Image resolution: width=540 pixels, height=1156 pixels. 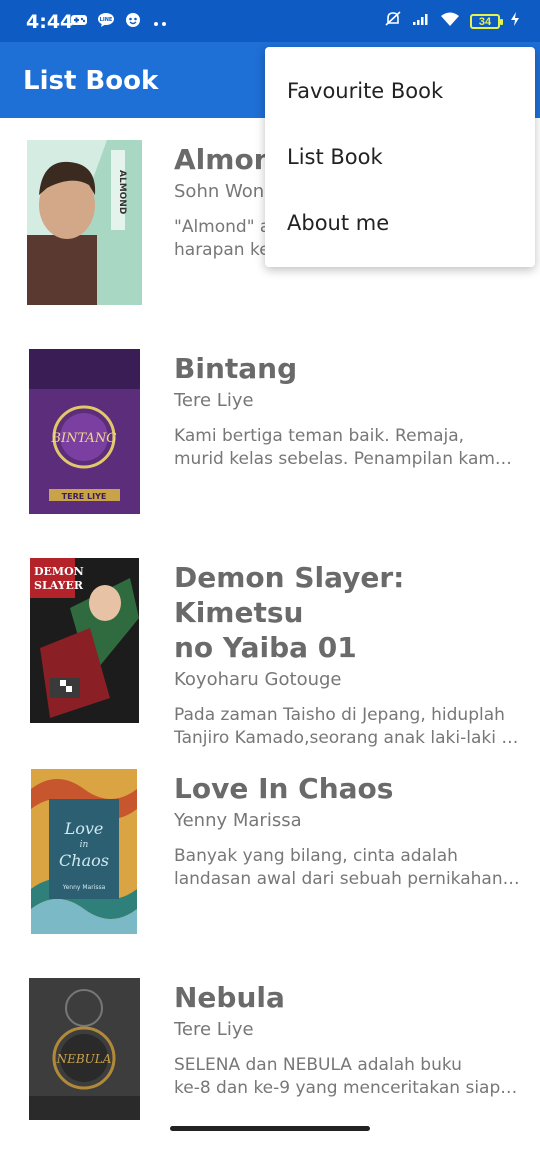 I want to click on wifi-icon, so click(x=450, y=21).